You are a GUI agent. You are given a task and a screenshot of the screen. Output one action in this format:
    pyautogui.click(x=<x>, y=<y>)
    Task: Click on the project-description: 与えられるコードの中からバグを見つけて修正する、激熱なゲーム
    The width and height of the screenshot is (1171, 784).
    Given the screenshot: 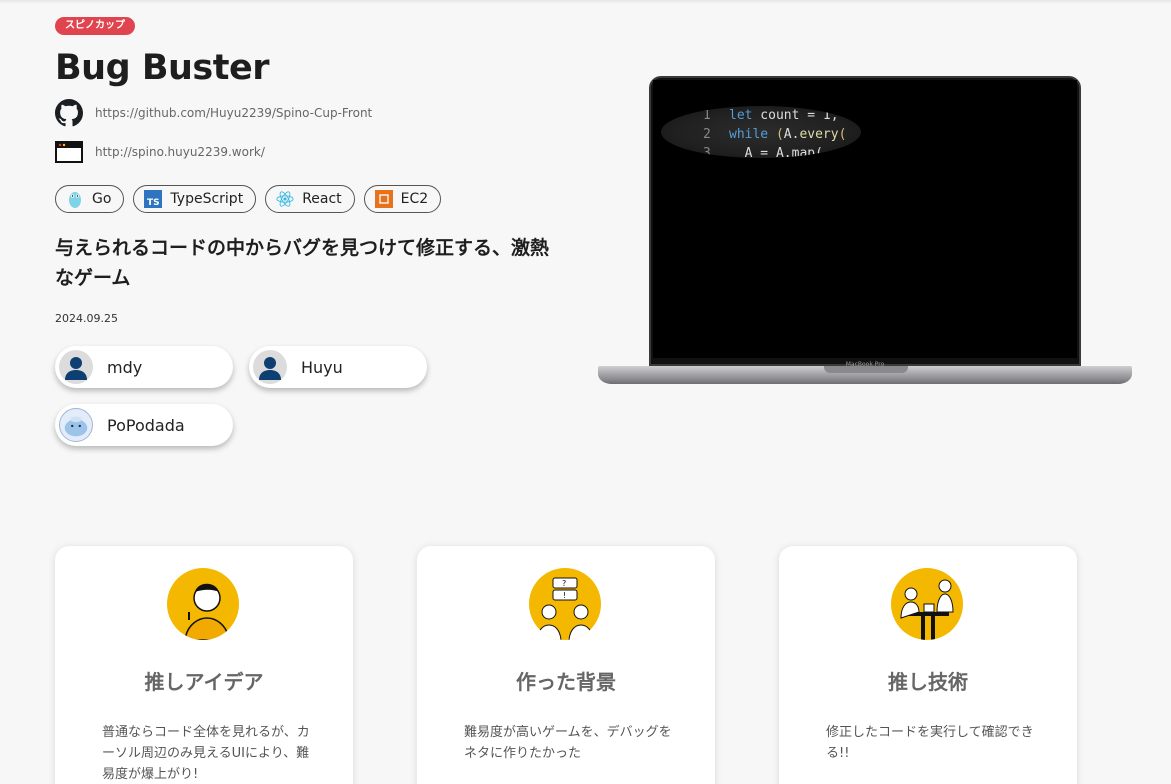 What is the action you would take?
    pyautogui.click(x=302, y=263)
    